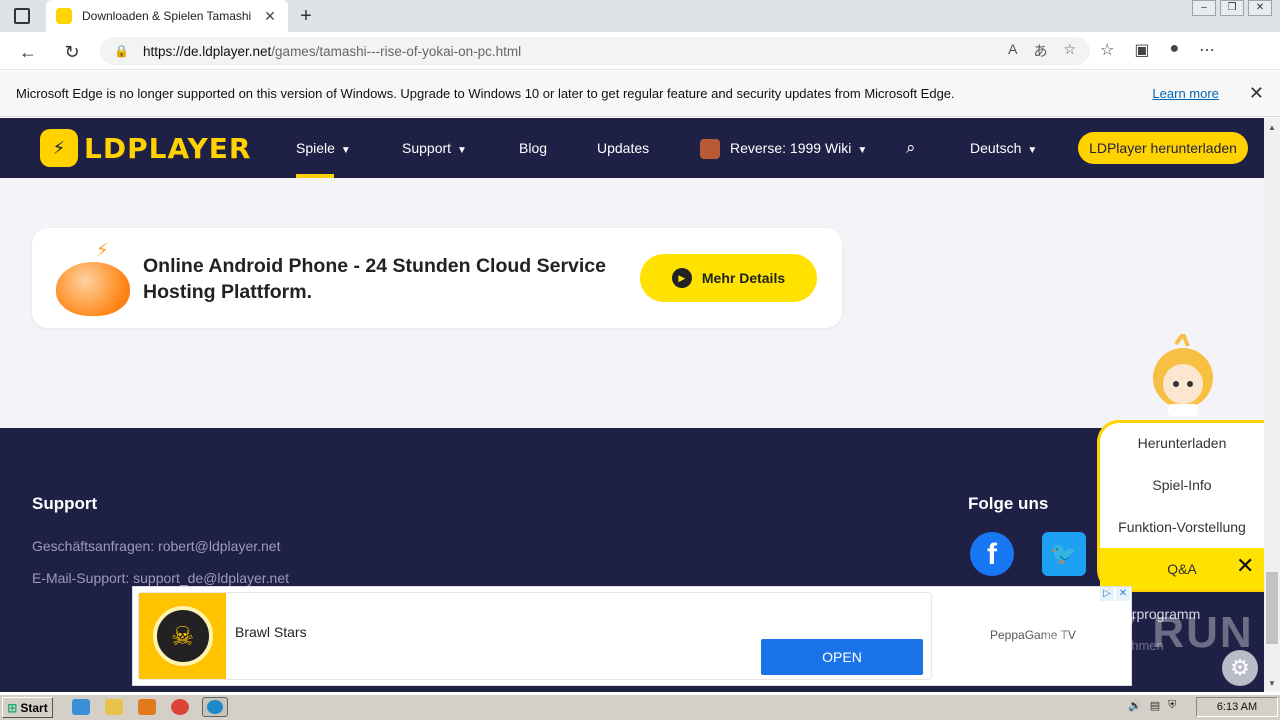  What do you see at coordinates (306, 16) in the screenshot?
I see `new-tab-button: +` at bounding box center [306, 16].